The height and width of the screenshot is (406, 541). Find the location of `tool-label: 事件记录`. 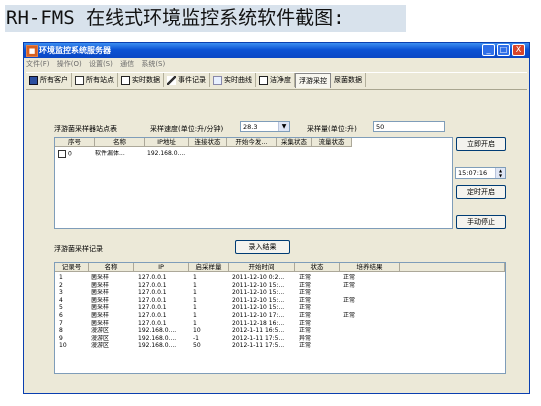

tool-label: 事件记录 is located at coordinates (192, 80).